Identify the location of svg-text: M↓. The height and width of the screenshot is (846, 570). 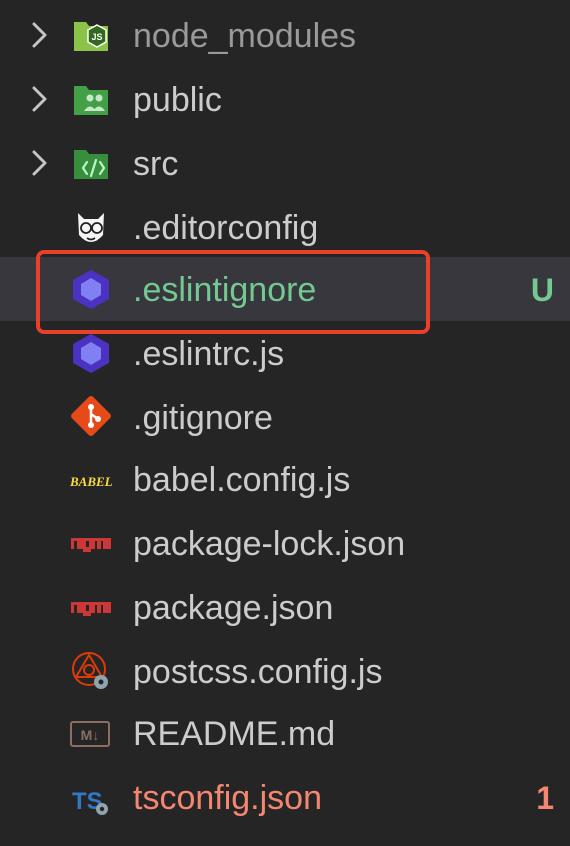
(90, 735).